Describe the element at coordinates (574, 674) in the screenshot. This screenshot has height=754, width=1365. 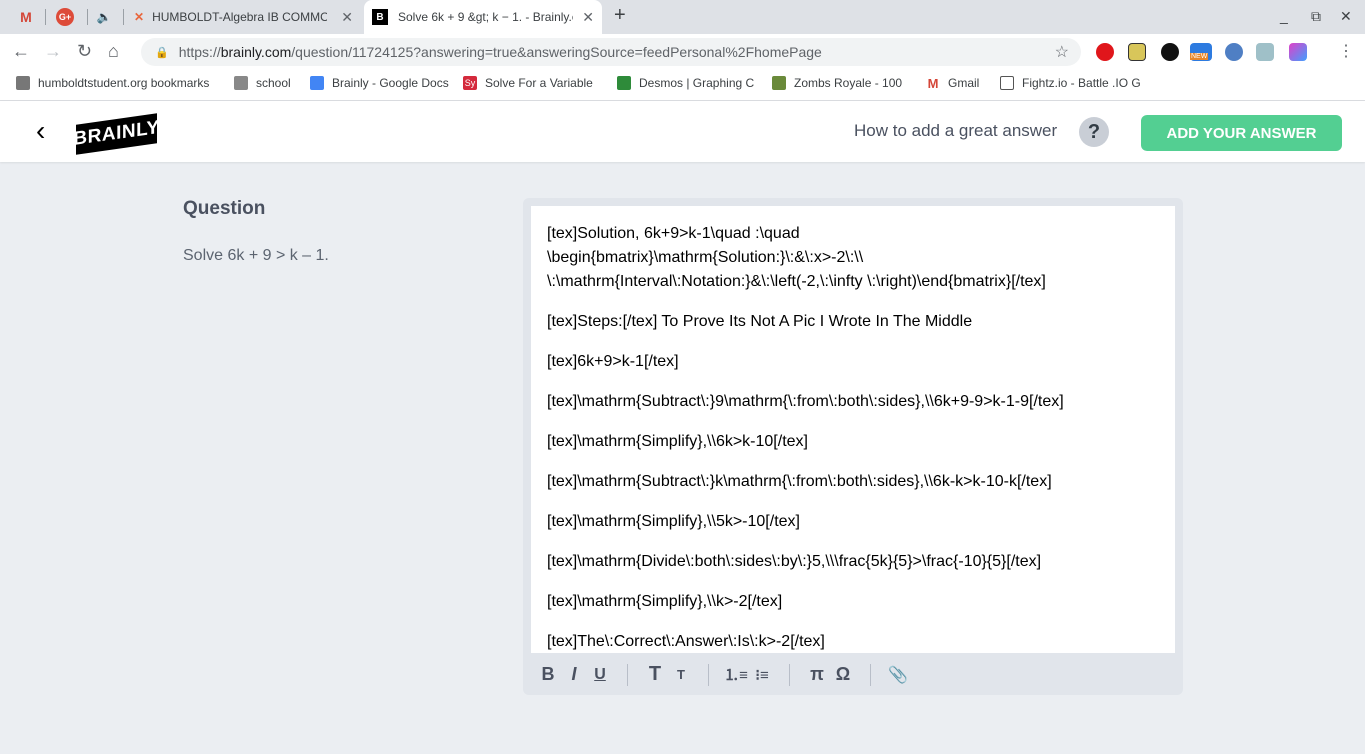
I see `italic-button: I` at that location.